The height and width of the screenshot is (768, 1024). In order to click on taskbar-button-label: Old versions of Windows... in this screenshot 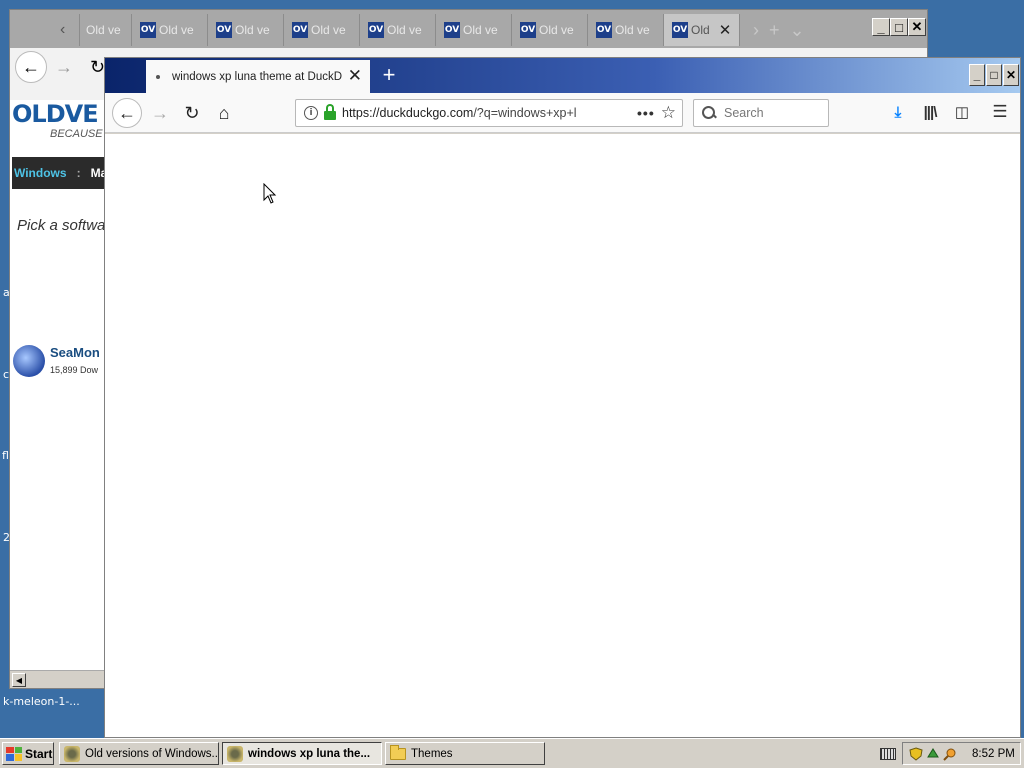, I will do `click(152, 753)`.